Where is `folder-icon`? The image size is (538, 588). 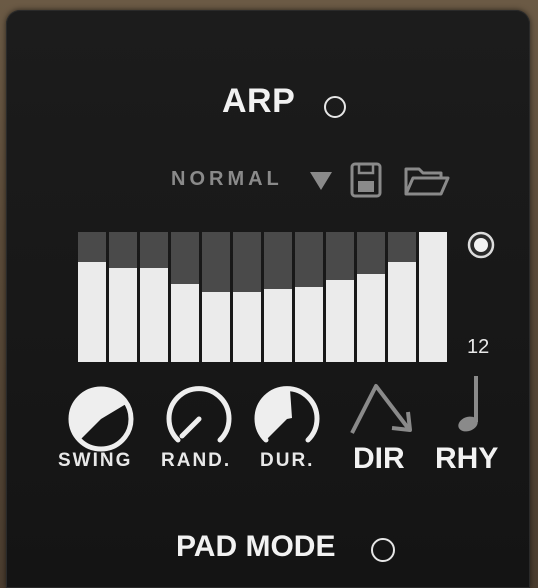 folder-icon is located at coordinates (427, 181).